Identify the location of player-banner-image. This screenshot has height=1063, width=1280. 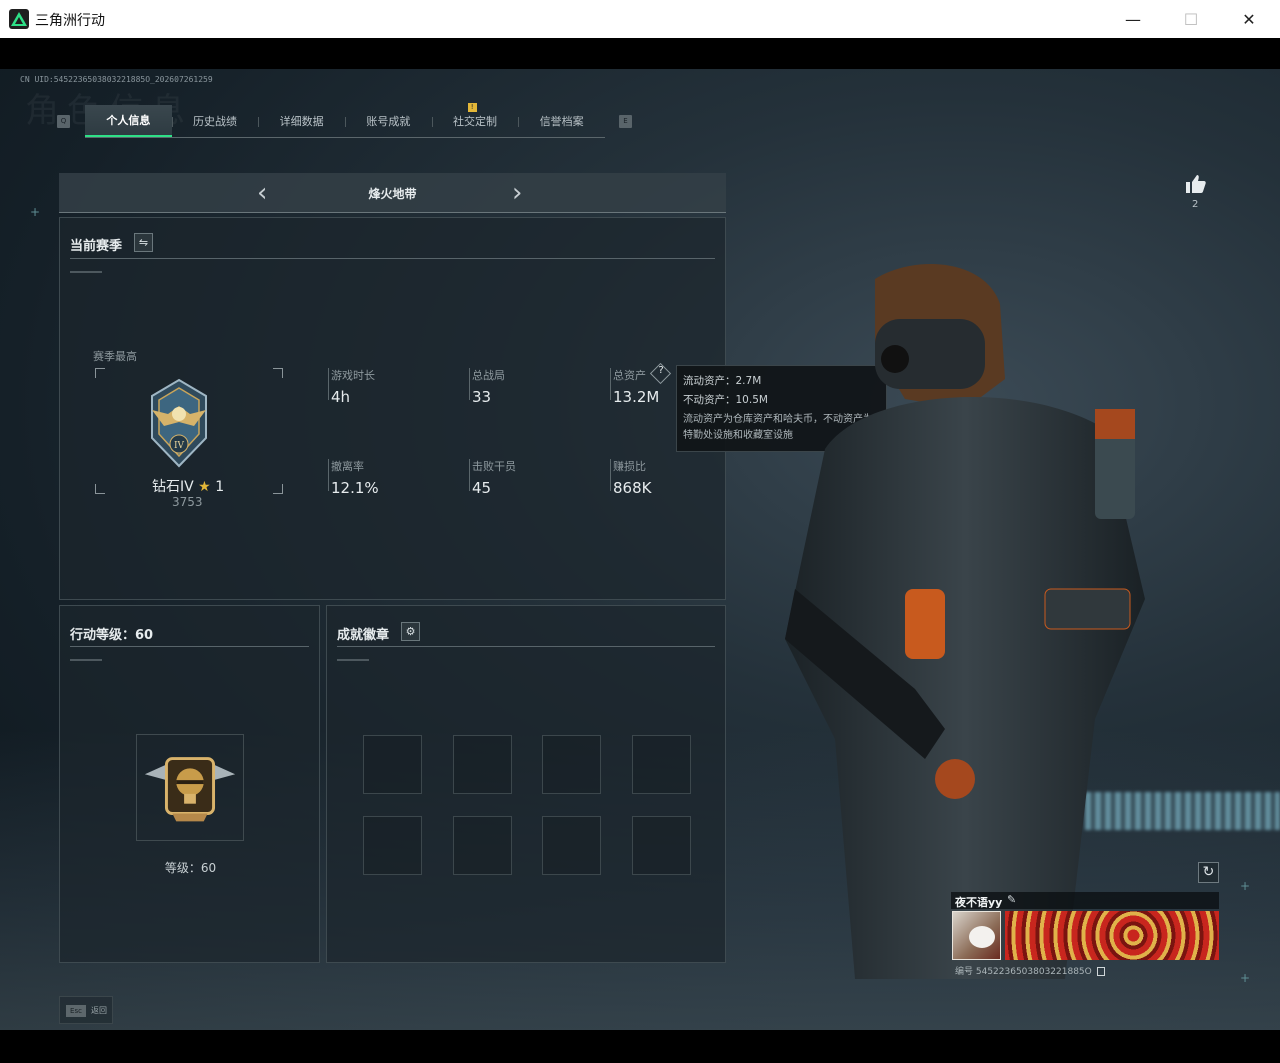
(1112, 935).